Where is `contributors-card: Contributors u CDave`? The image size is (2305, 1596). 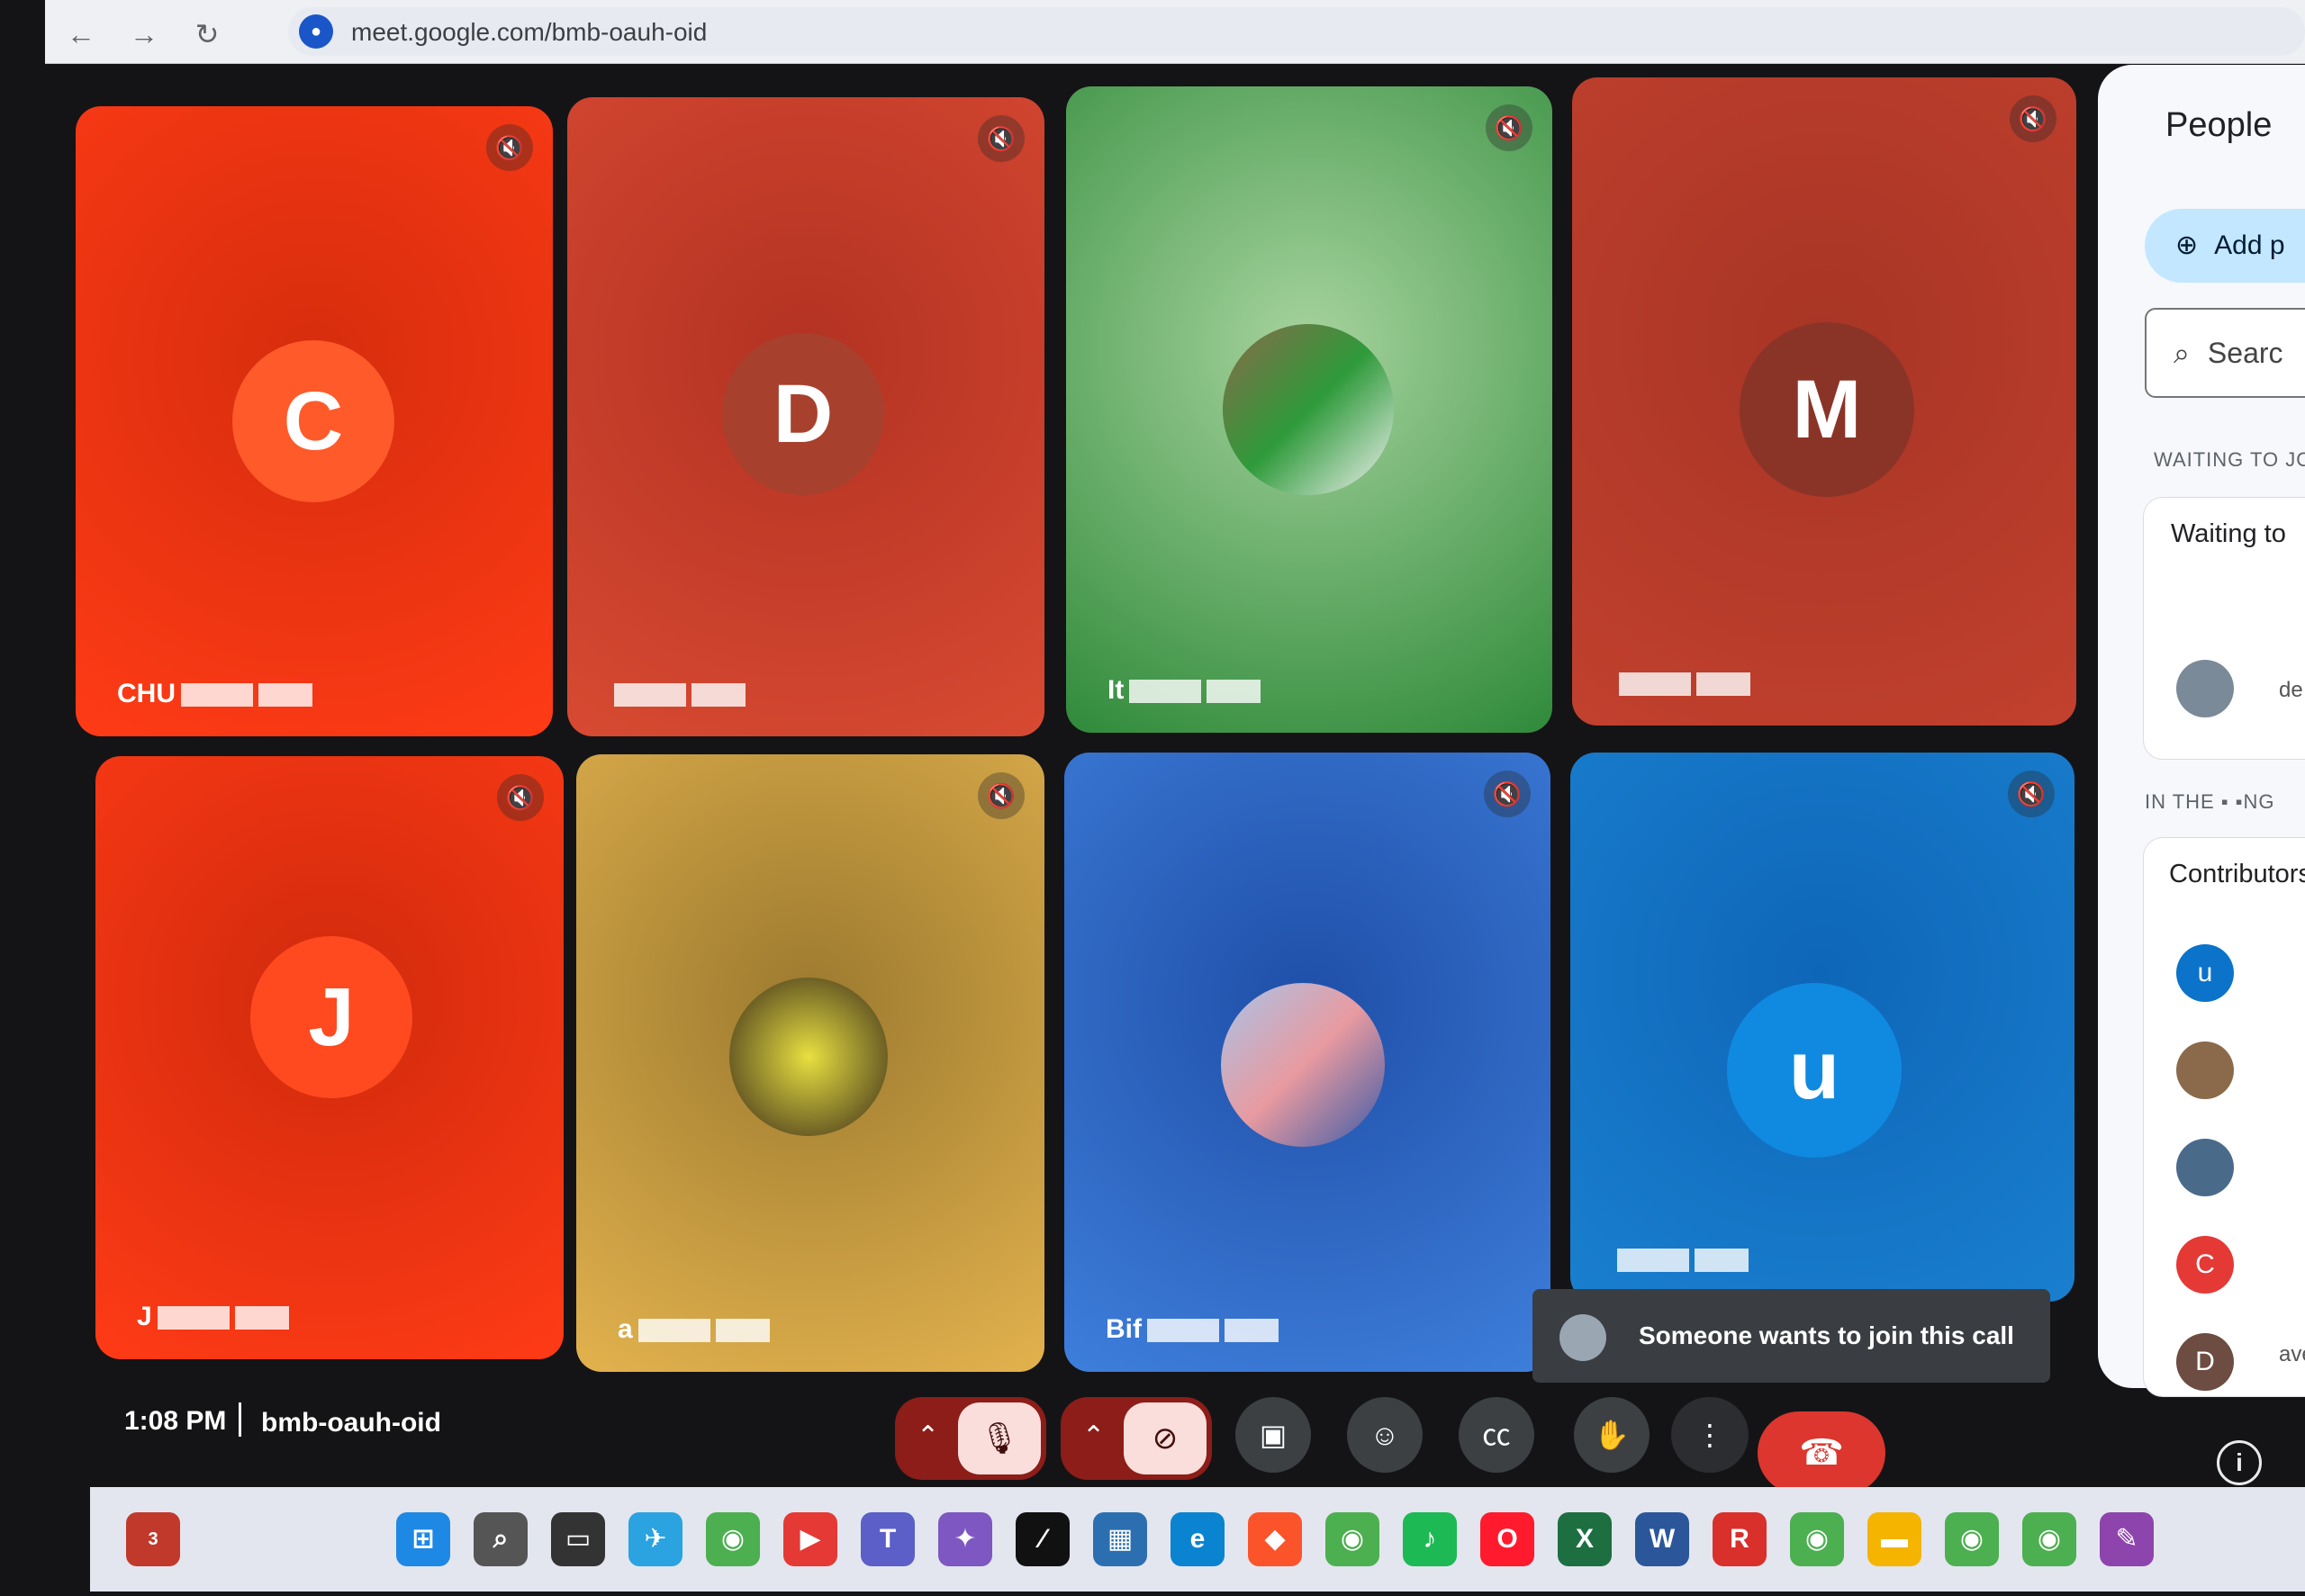
contributors-card: Contributors u CDave is located at coordinates (2224, 1117).